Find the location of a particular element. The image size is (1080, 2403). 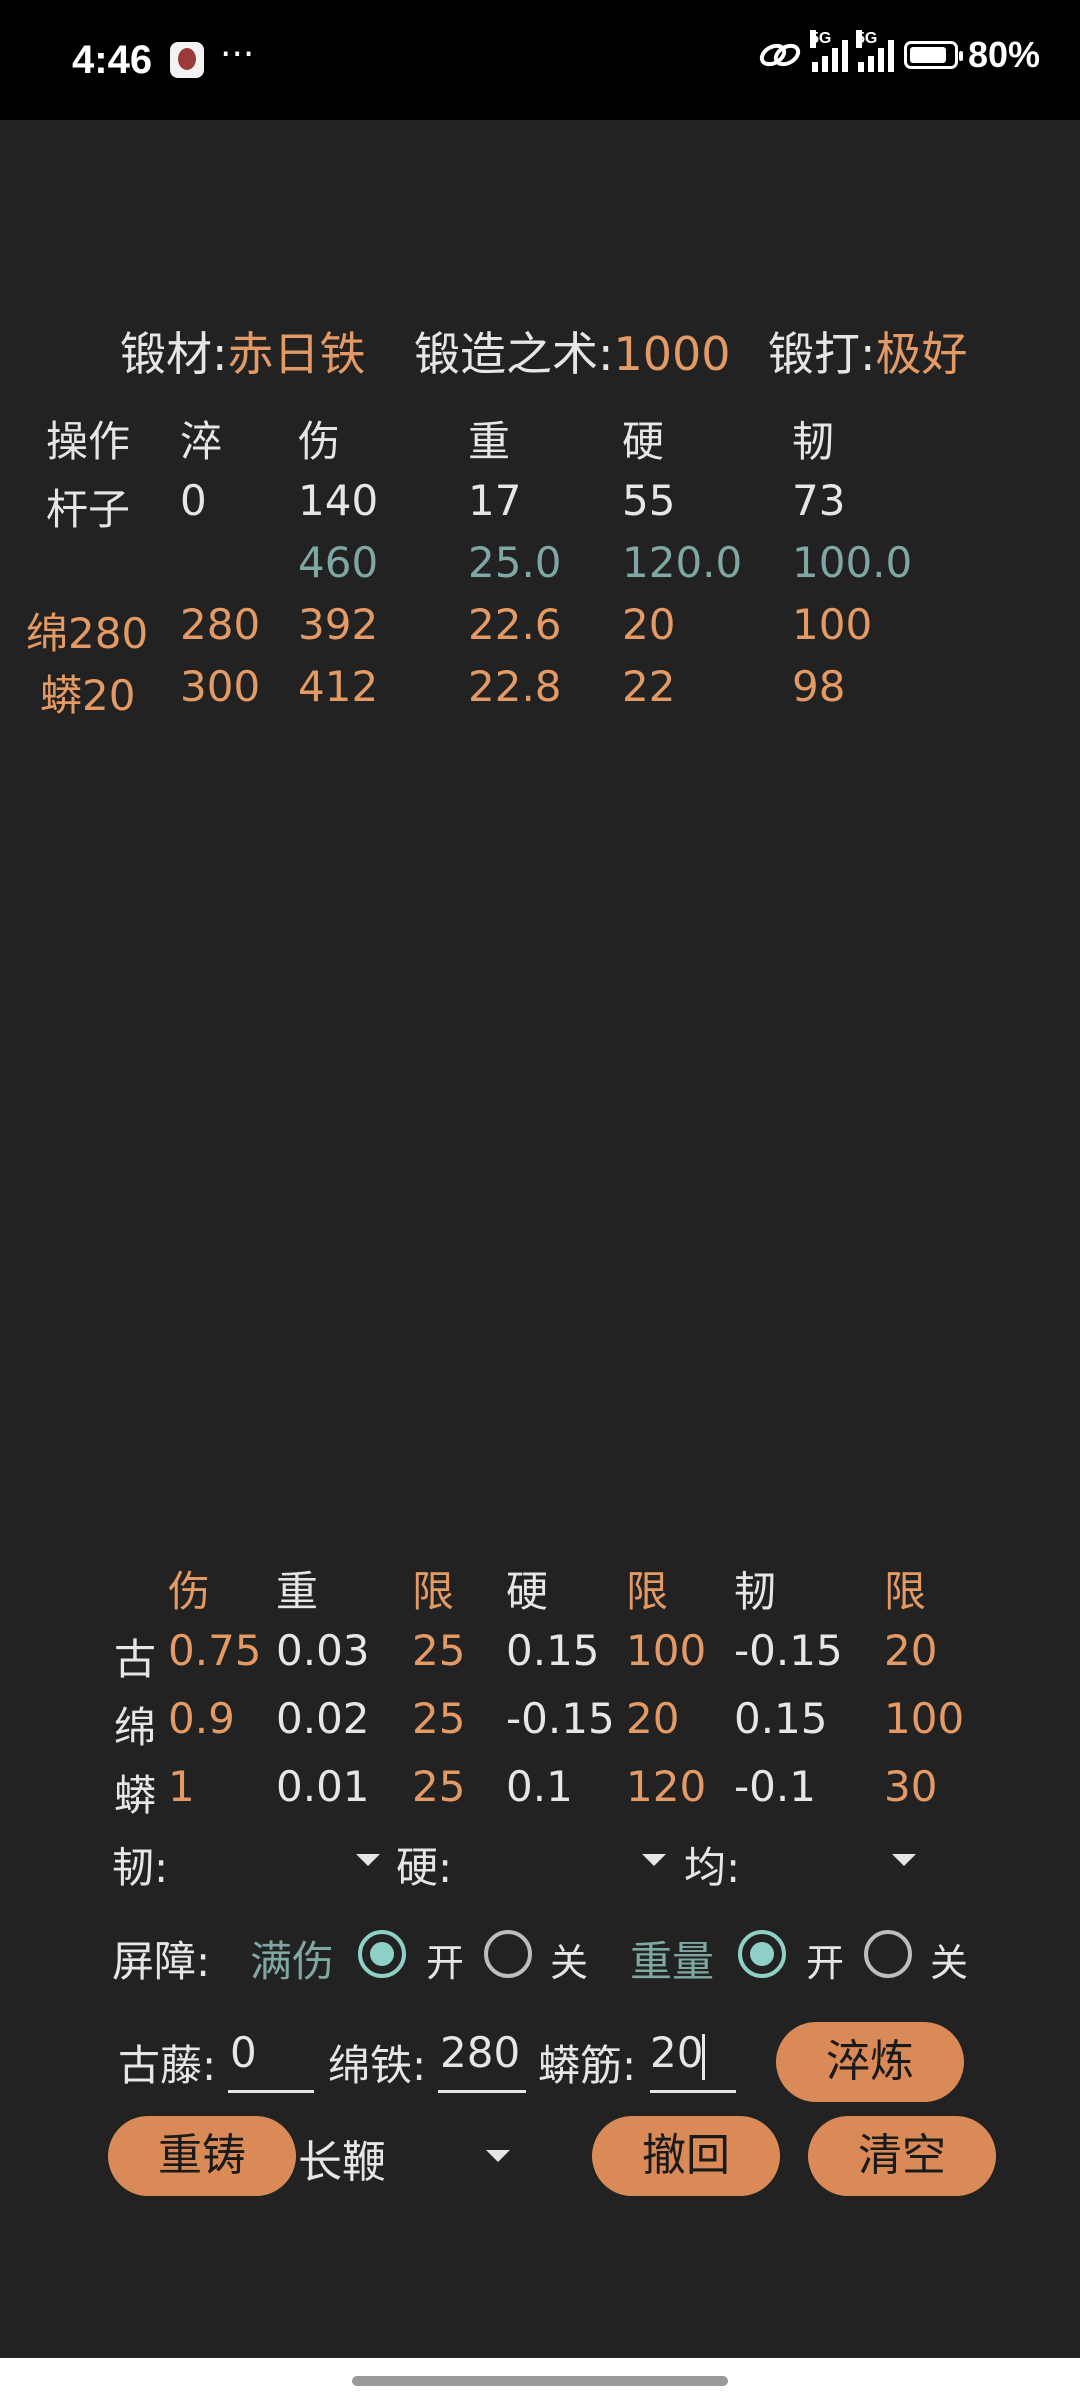

shield-label: 屏障: is located at coordinates (161, 1961).